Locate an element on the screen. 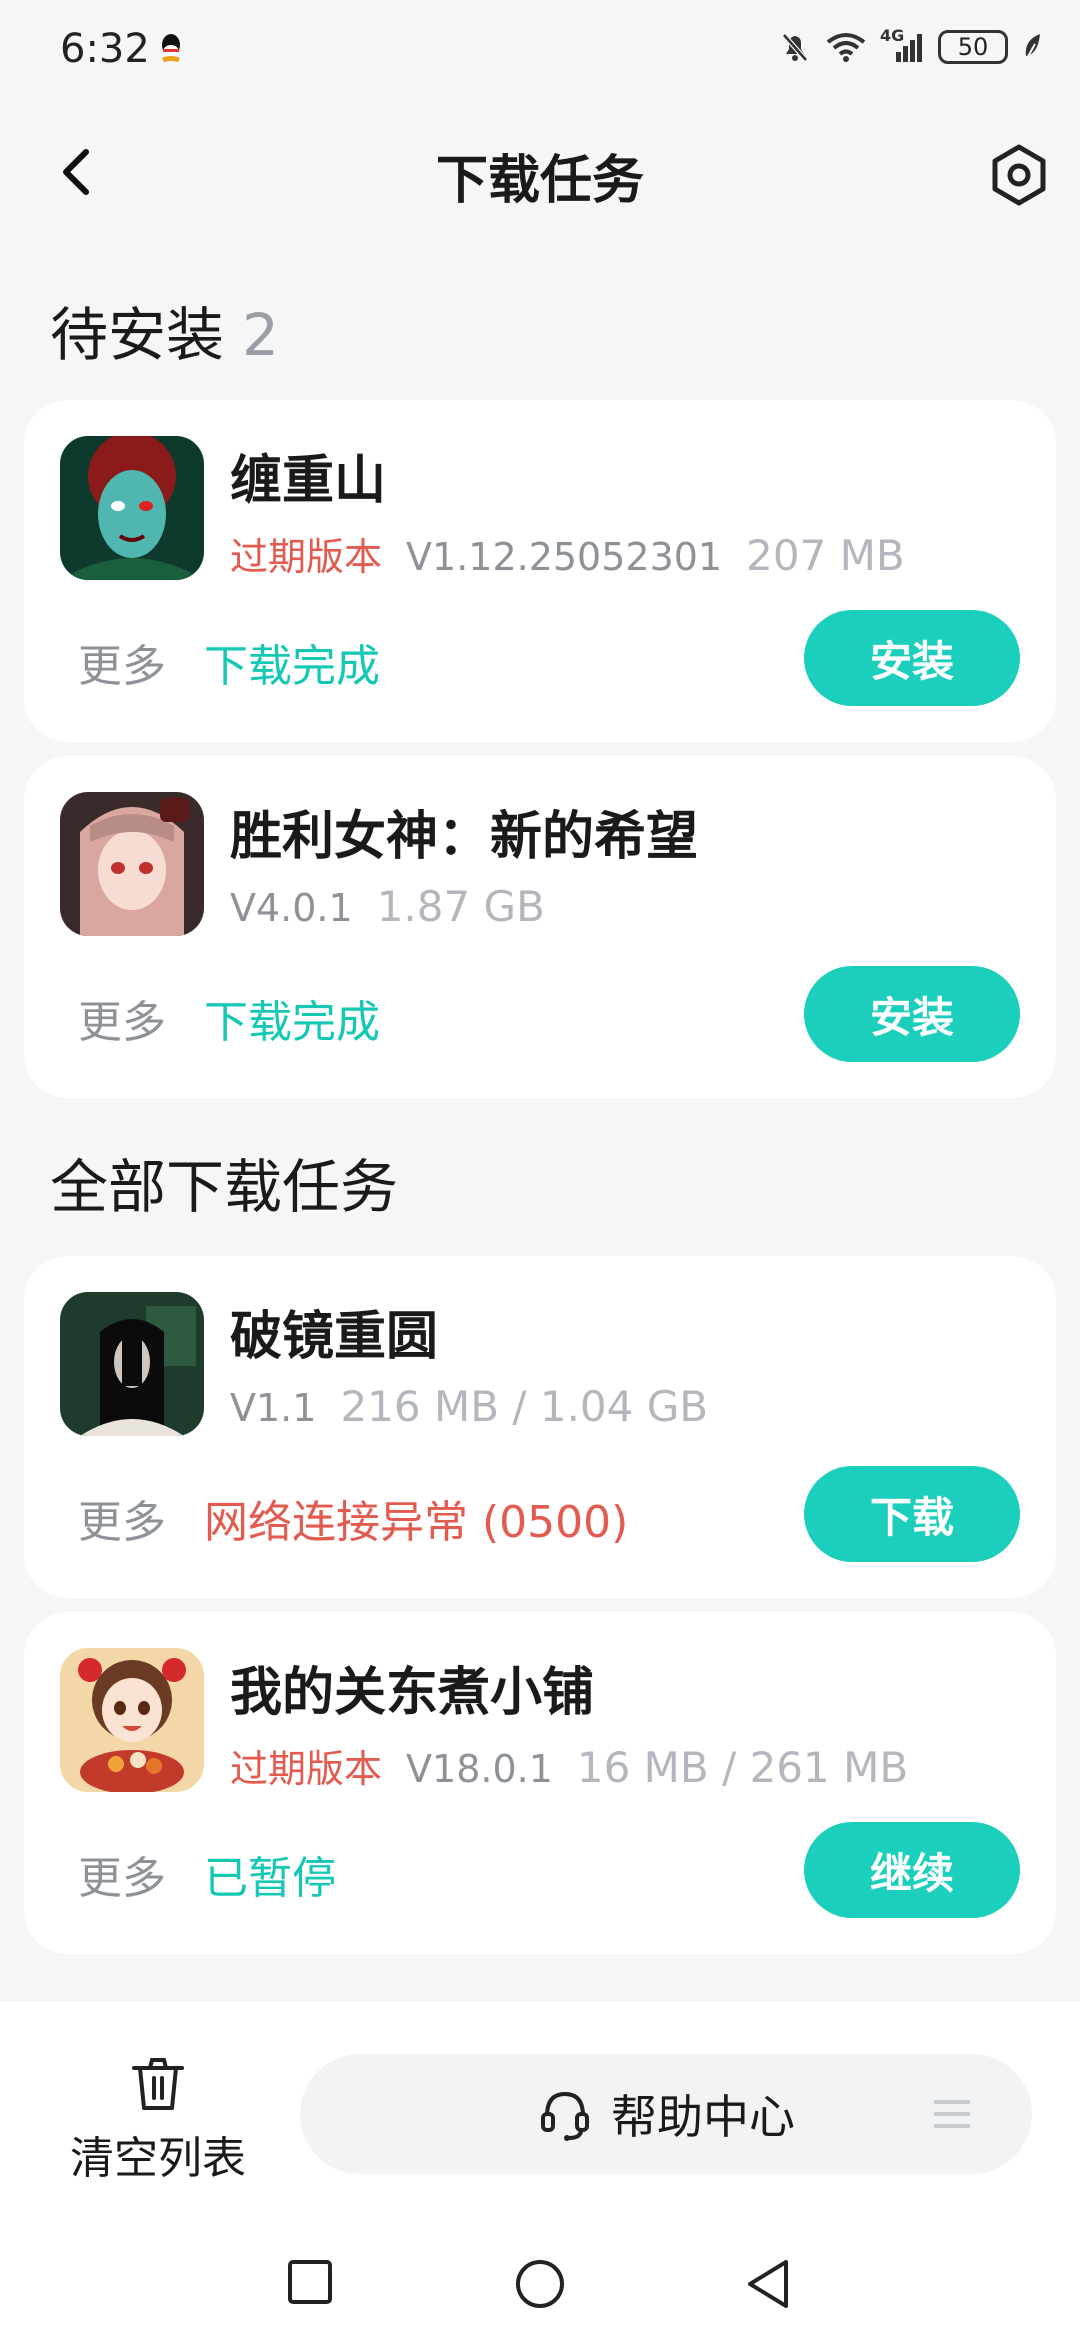 This screenshot has height=2340, width=1080. pending-count: 2 is located at coordinates (260, 335).